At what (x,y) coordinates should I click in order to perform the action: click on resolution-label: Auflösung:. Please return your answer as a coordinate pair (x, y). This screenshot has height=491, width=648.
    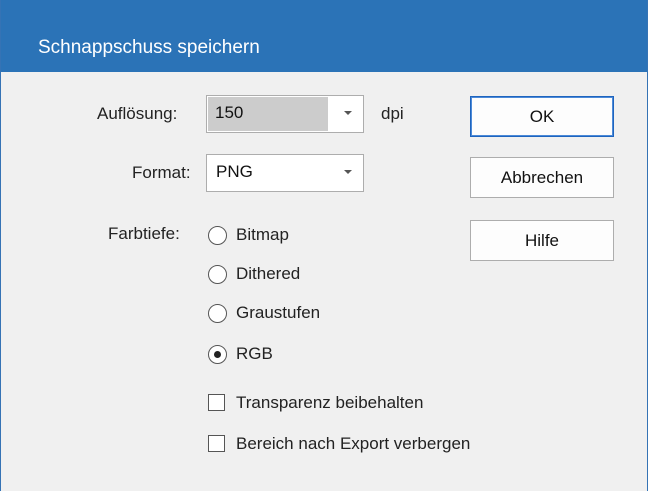
    Looking at the image, I should click on (137, 113).